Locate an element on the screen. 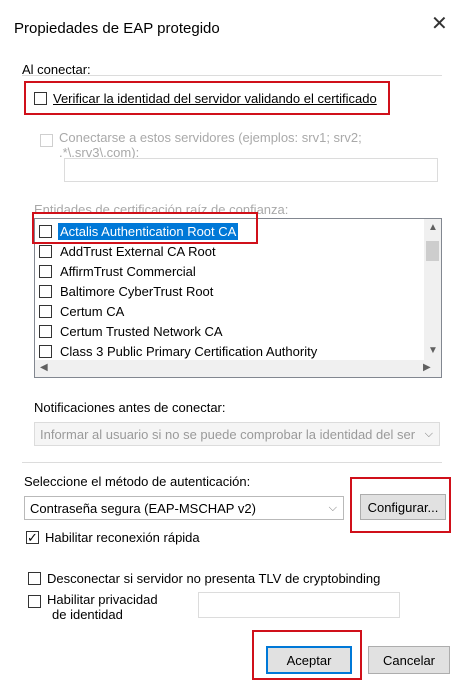  list-item: Certum Trusted Network CA is located at coordinates (132, 331).